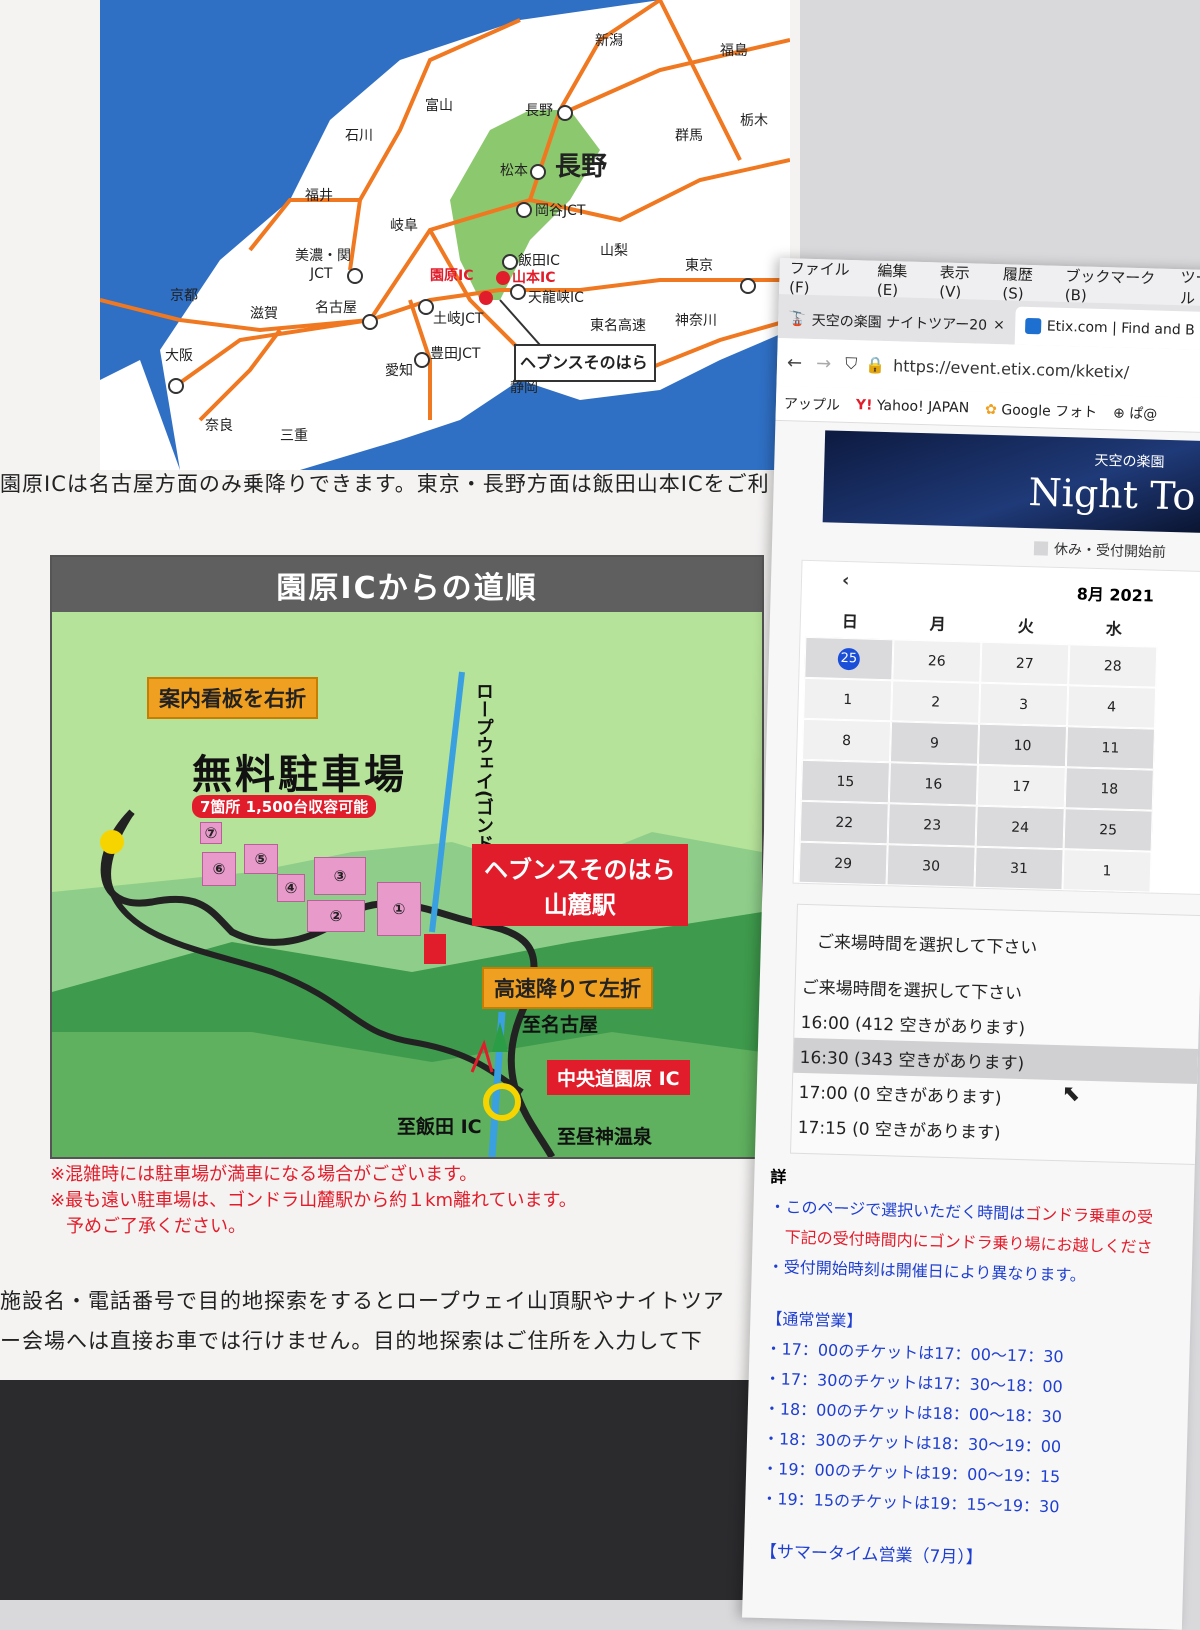 This screenshot has height=1630, width=1200. What do you see at coordinates (1119, 413) in the screenshot?
I see `globe-icon: ⊕` at bounding box center [1119, 413].